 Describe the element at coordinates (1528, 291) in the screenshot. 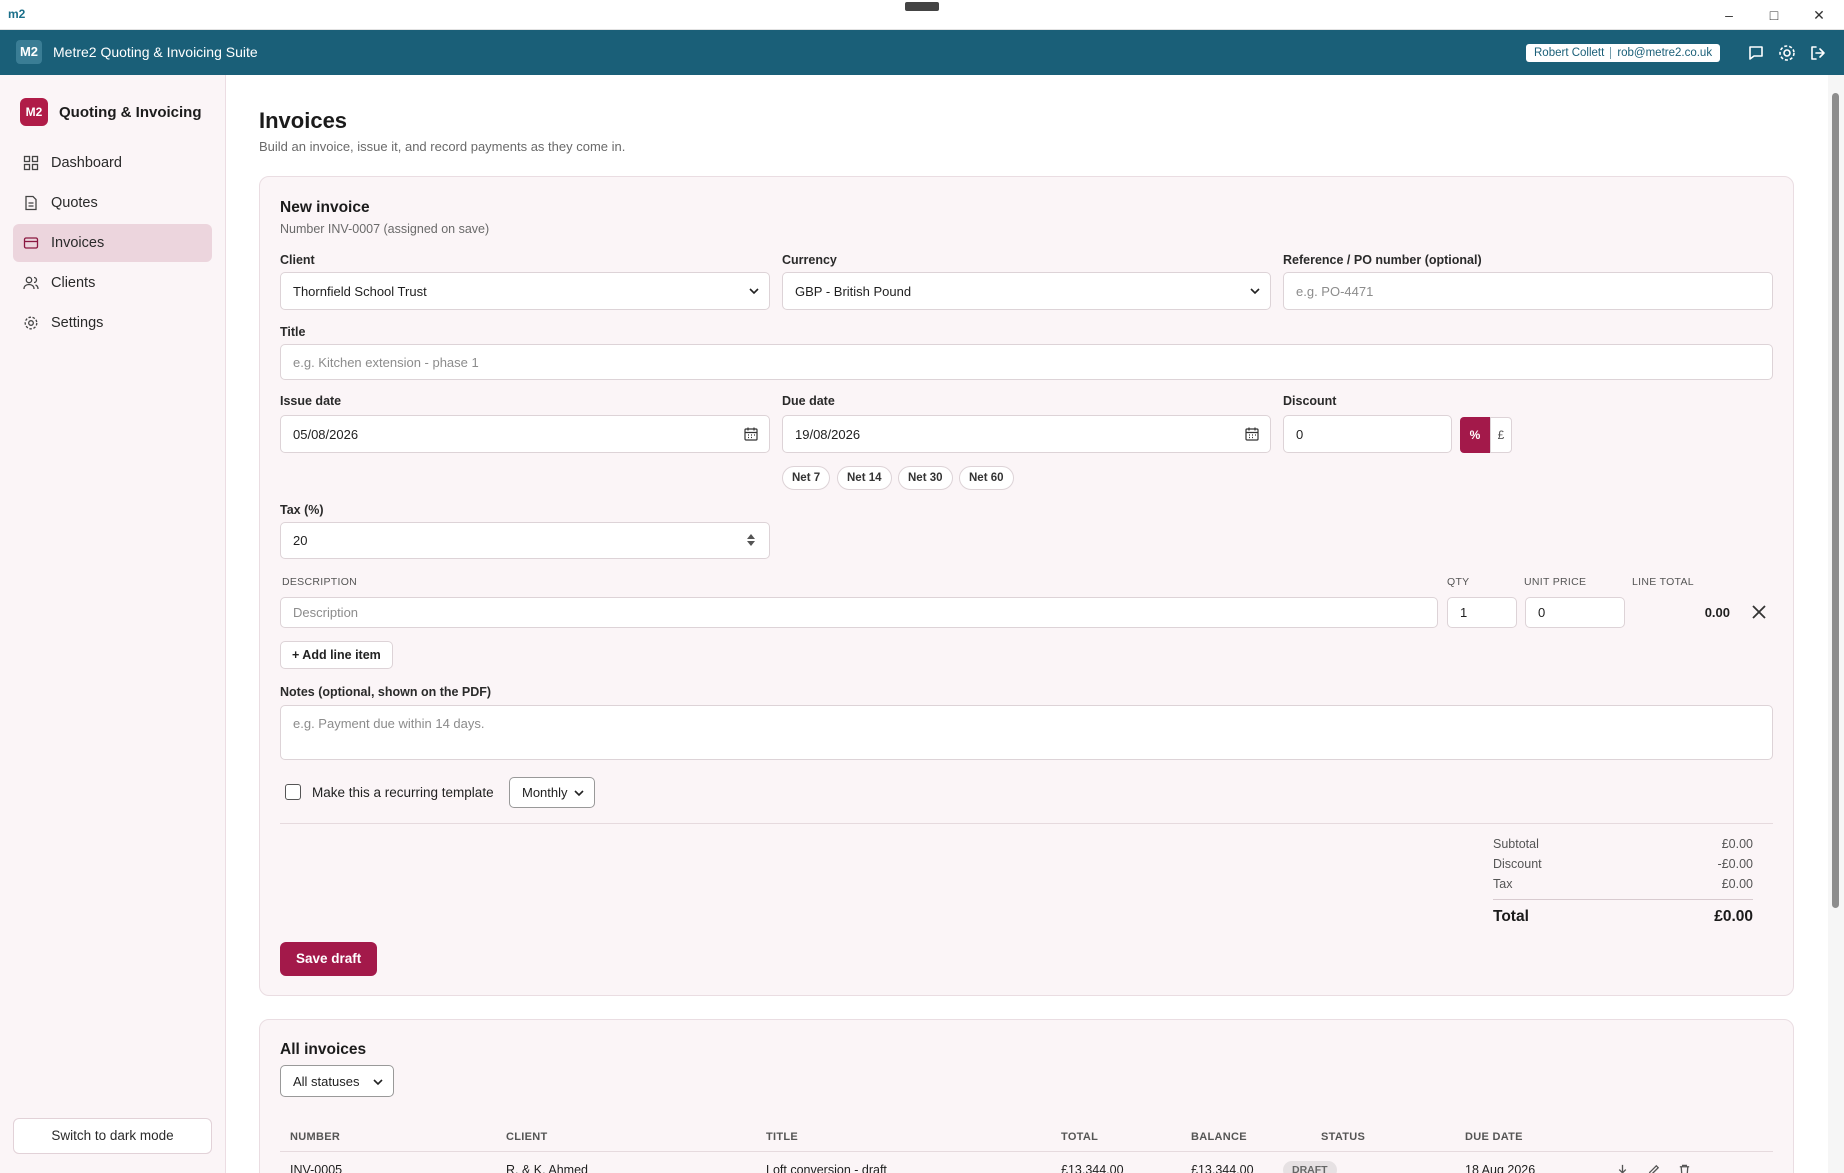

I see `reference-input: e.g. PO-4471` at that location.